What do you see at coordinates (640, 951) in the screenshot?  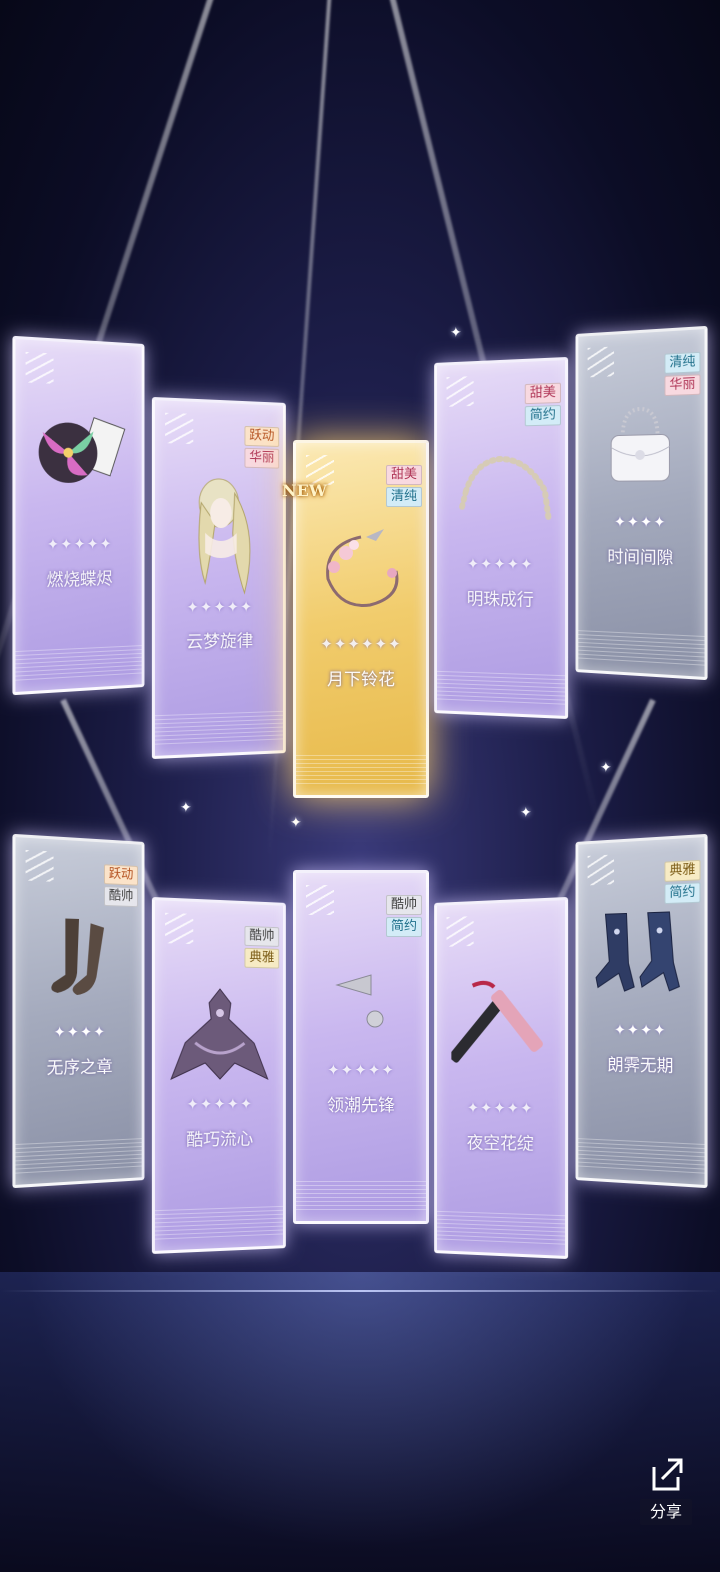 I see `heeled-boots-icon` at bounding box center [640, 951].